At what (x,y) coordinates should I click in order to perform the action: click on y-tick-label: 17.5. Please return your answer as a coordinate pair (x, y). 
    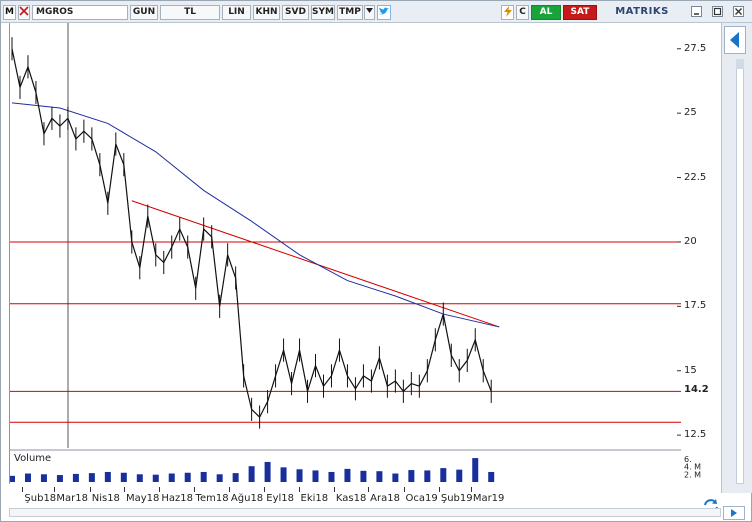
    Looking at the image, I should click on (695, 306).